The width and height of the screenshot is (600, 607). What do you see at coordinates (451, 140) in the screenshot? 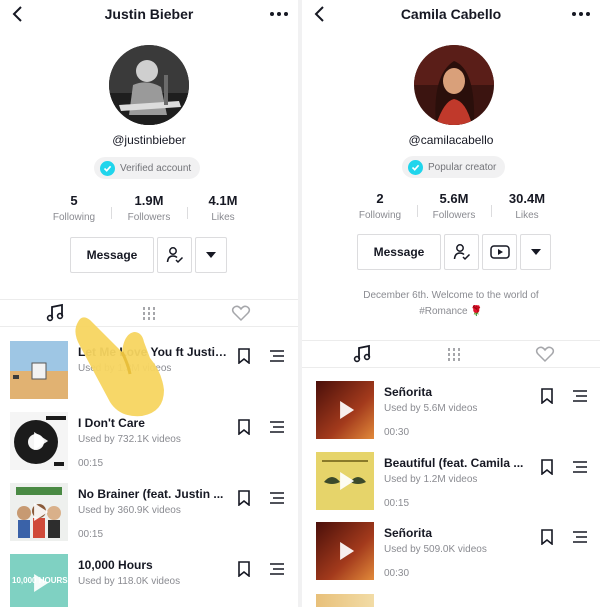
I see `username: @camilacabello` at bounding box center [451, 140].